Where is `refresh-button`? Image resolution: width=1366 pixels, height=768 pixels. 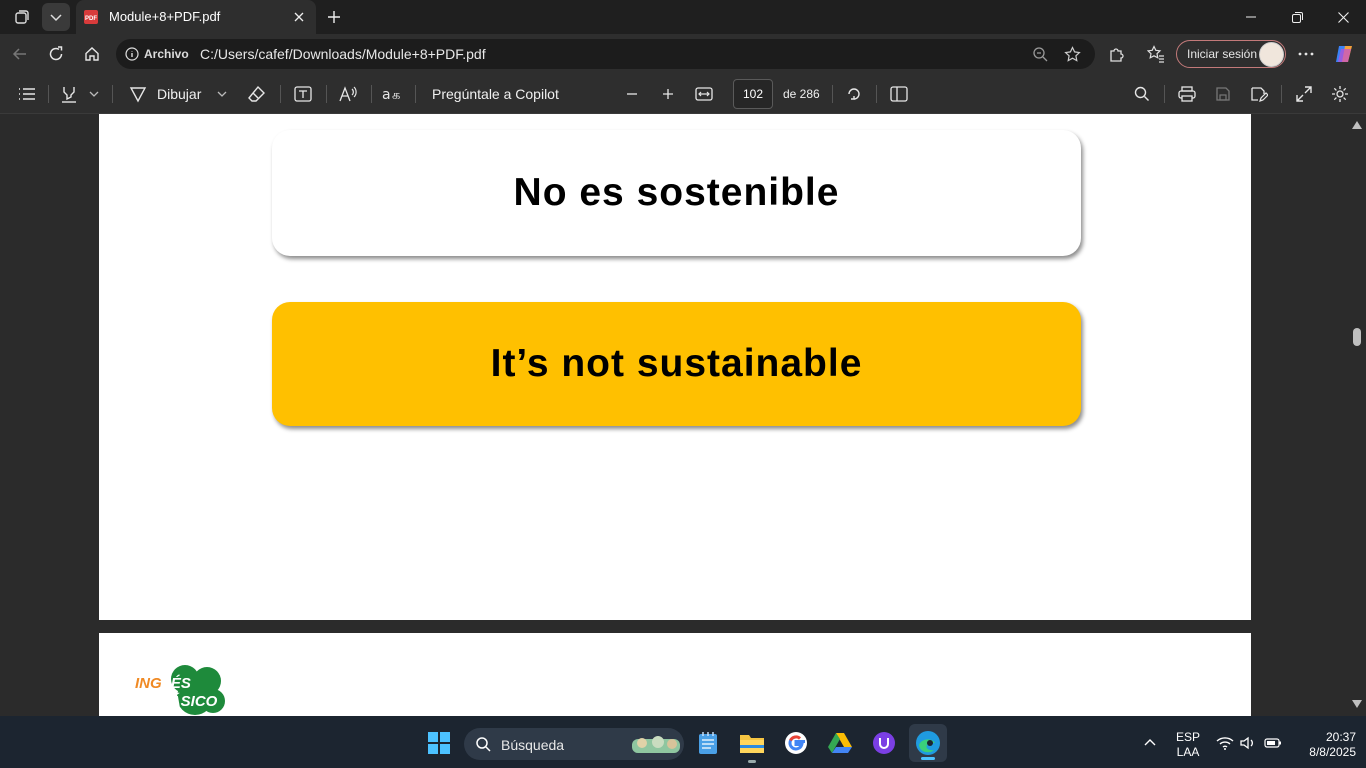 refresh-button is located at coordinates (56, 54).